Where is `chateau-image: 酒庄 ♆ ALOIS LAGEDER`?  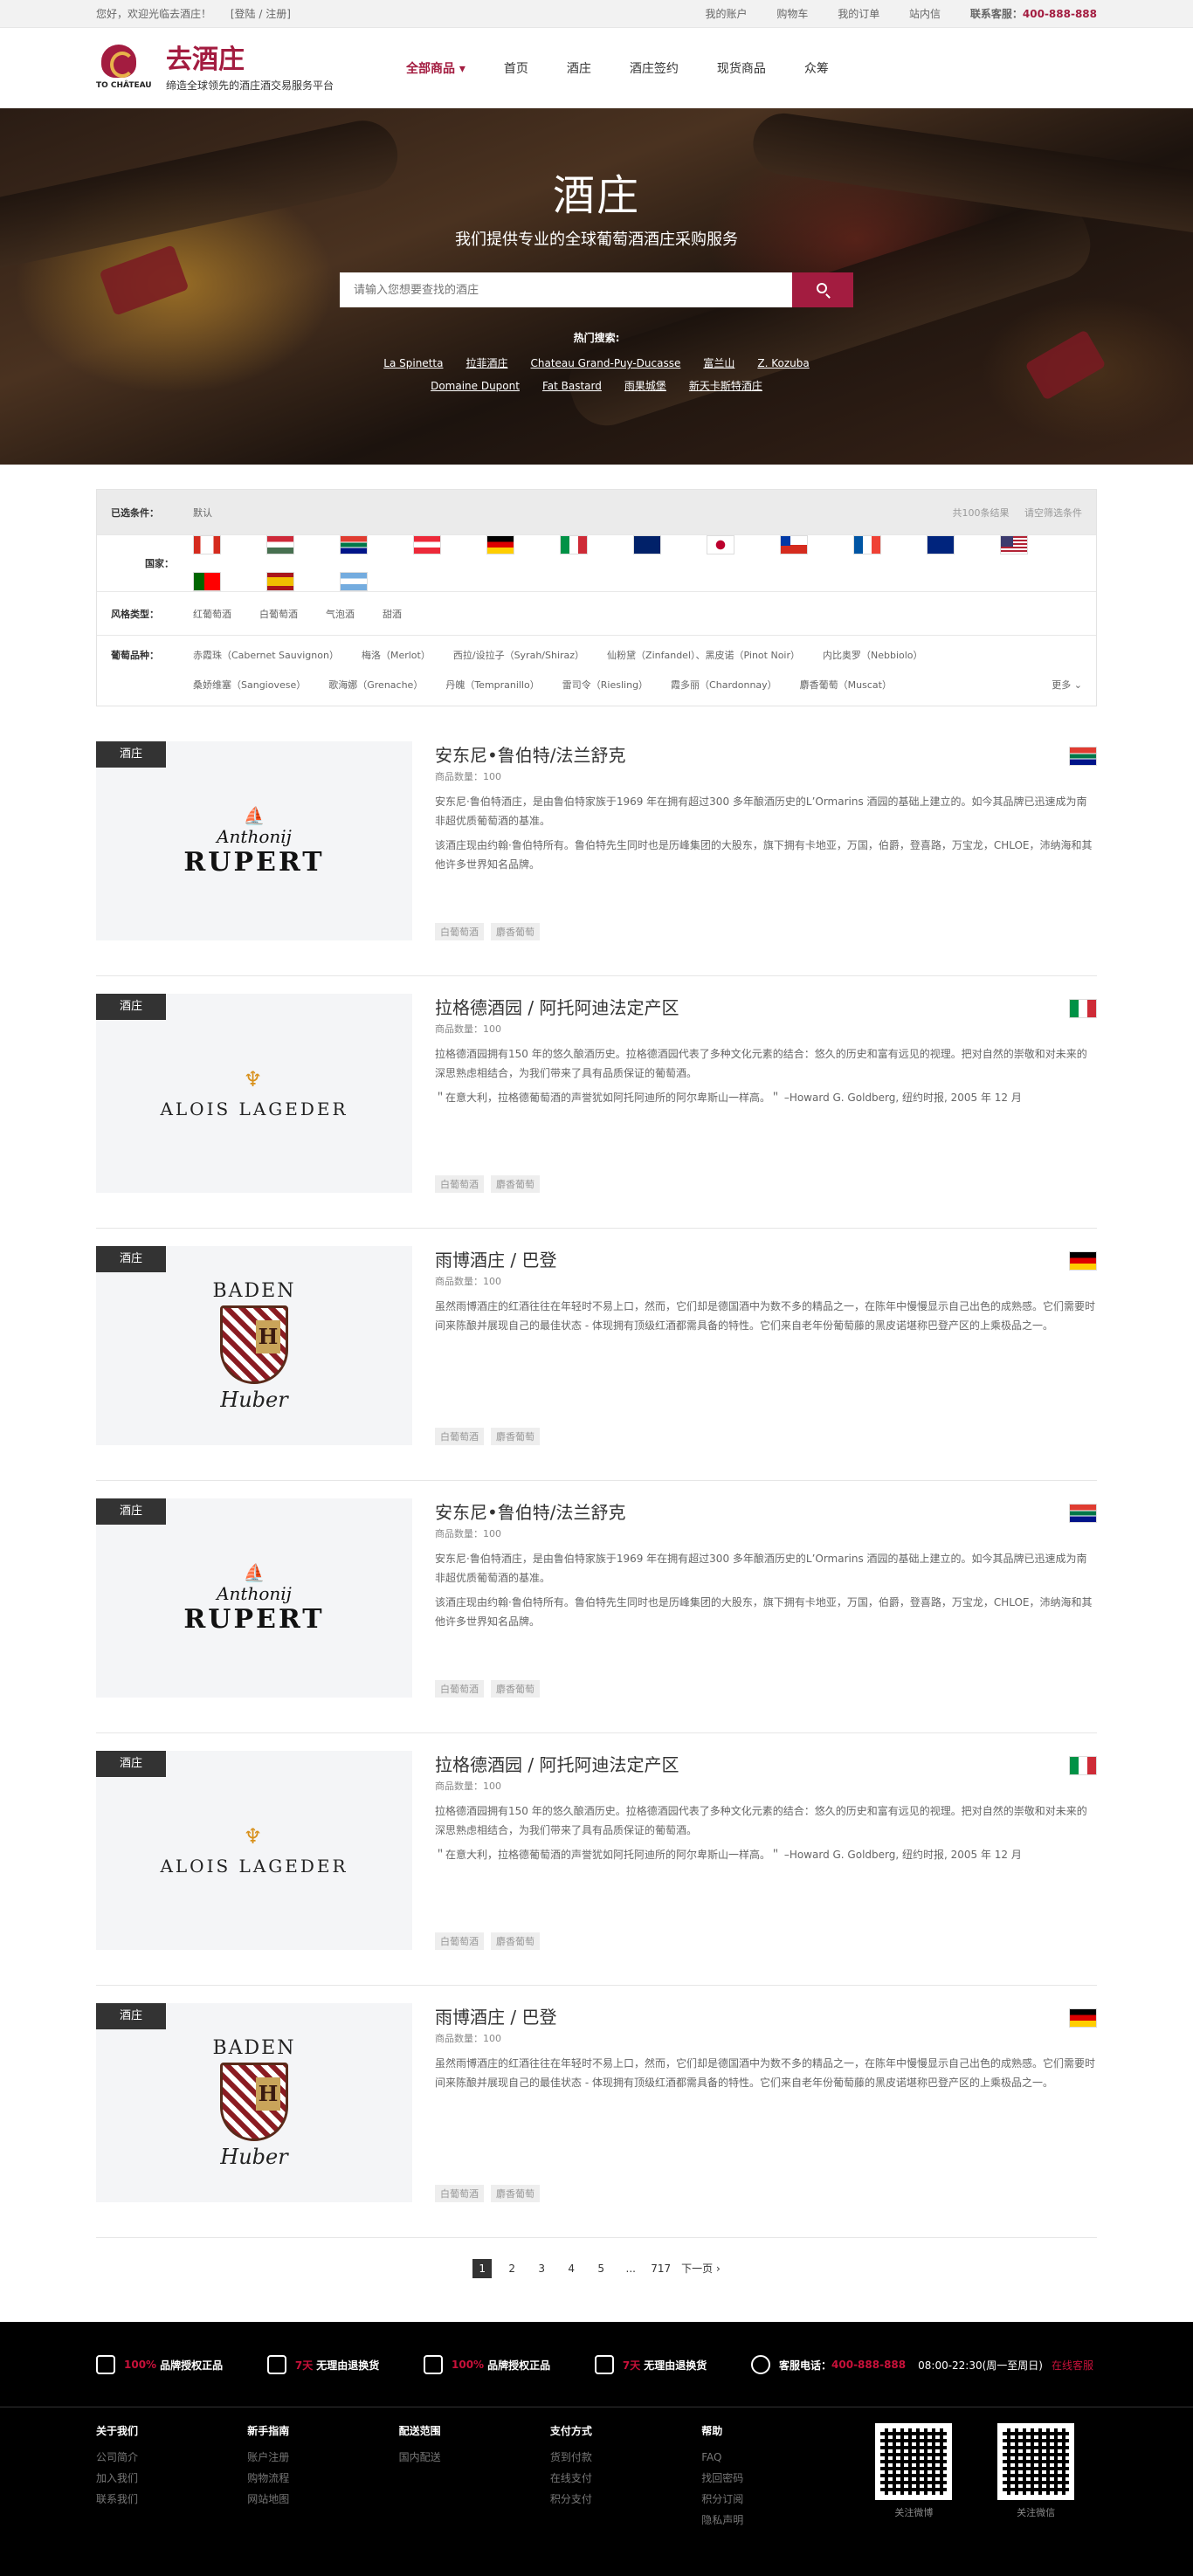 chateau-image: 酒庄 ♆ ALOIS LAGEDER is located at coordinates (254, 1093).